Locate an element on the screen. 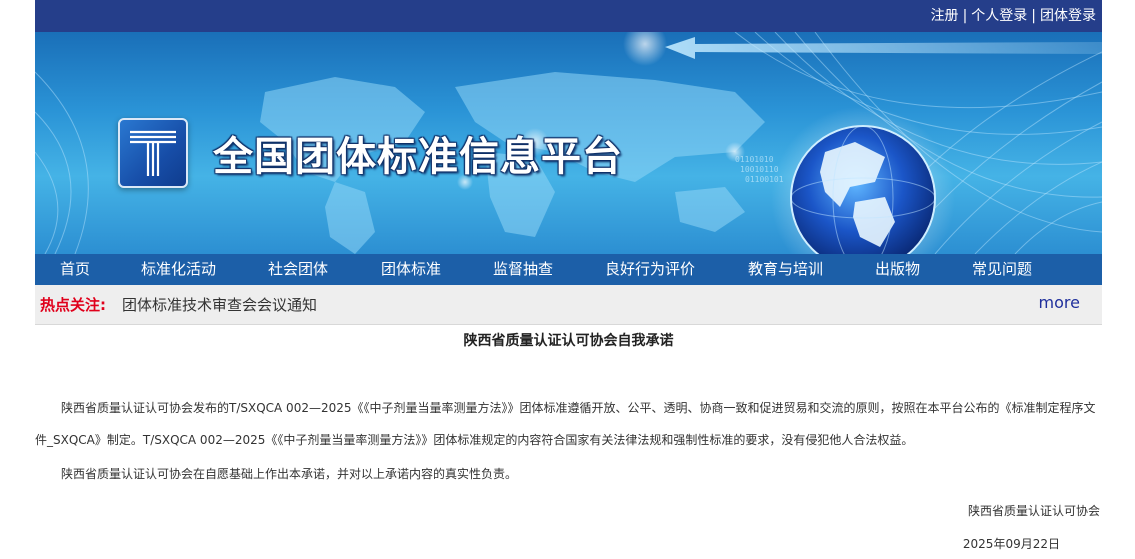 The width and height of the screenshot is (1135, 559). personal-login-link: 个人登录 is located at coordinates (999, 16).